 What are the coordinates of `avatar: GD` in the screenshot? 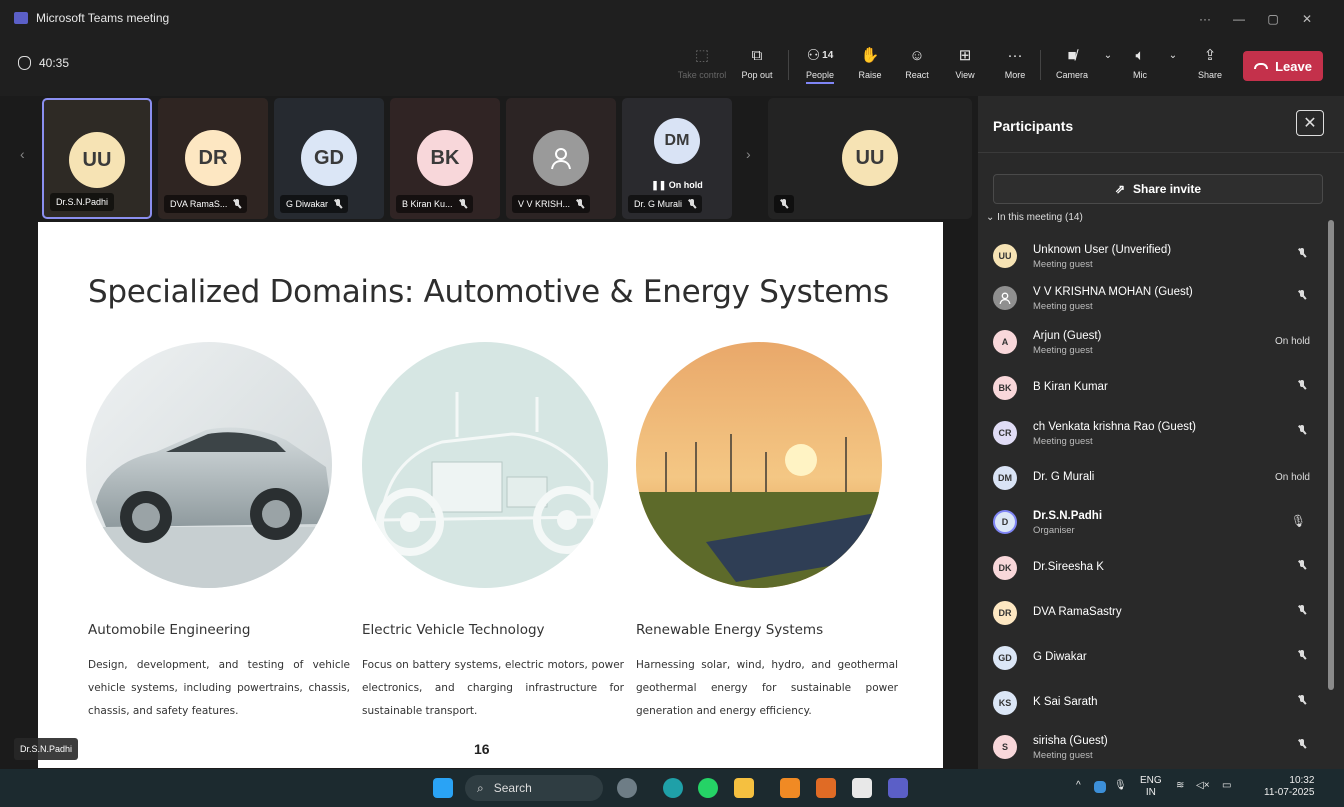 It's located at (1005, 658).